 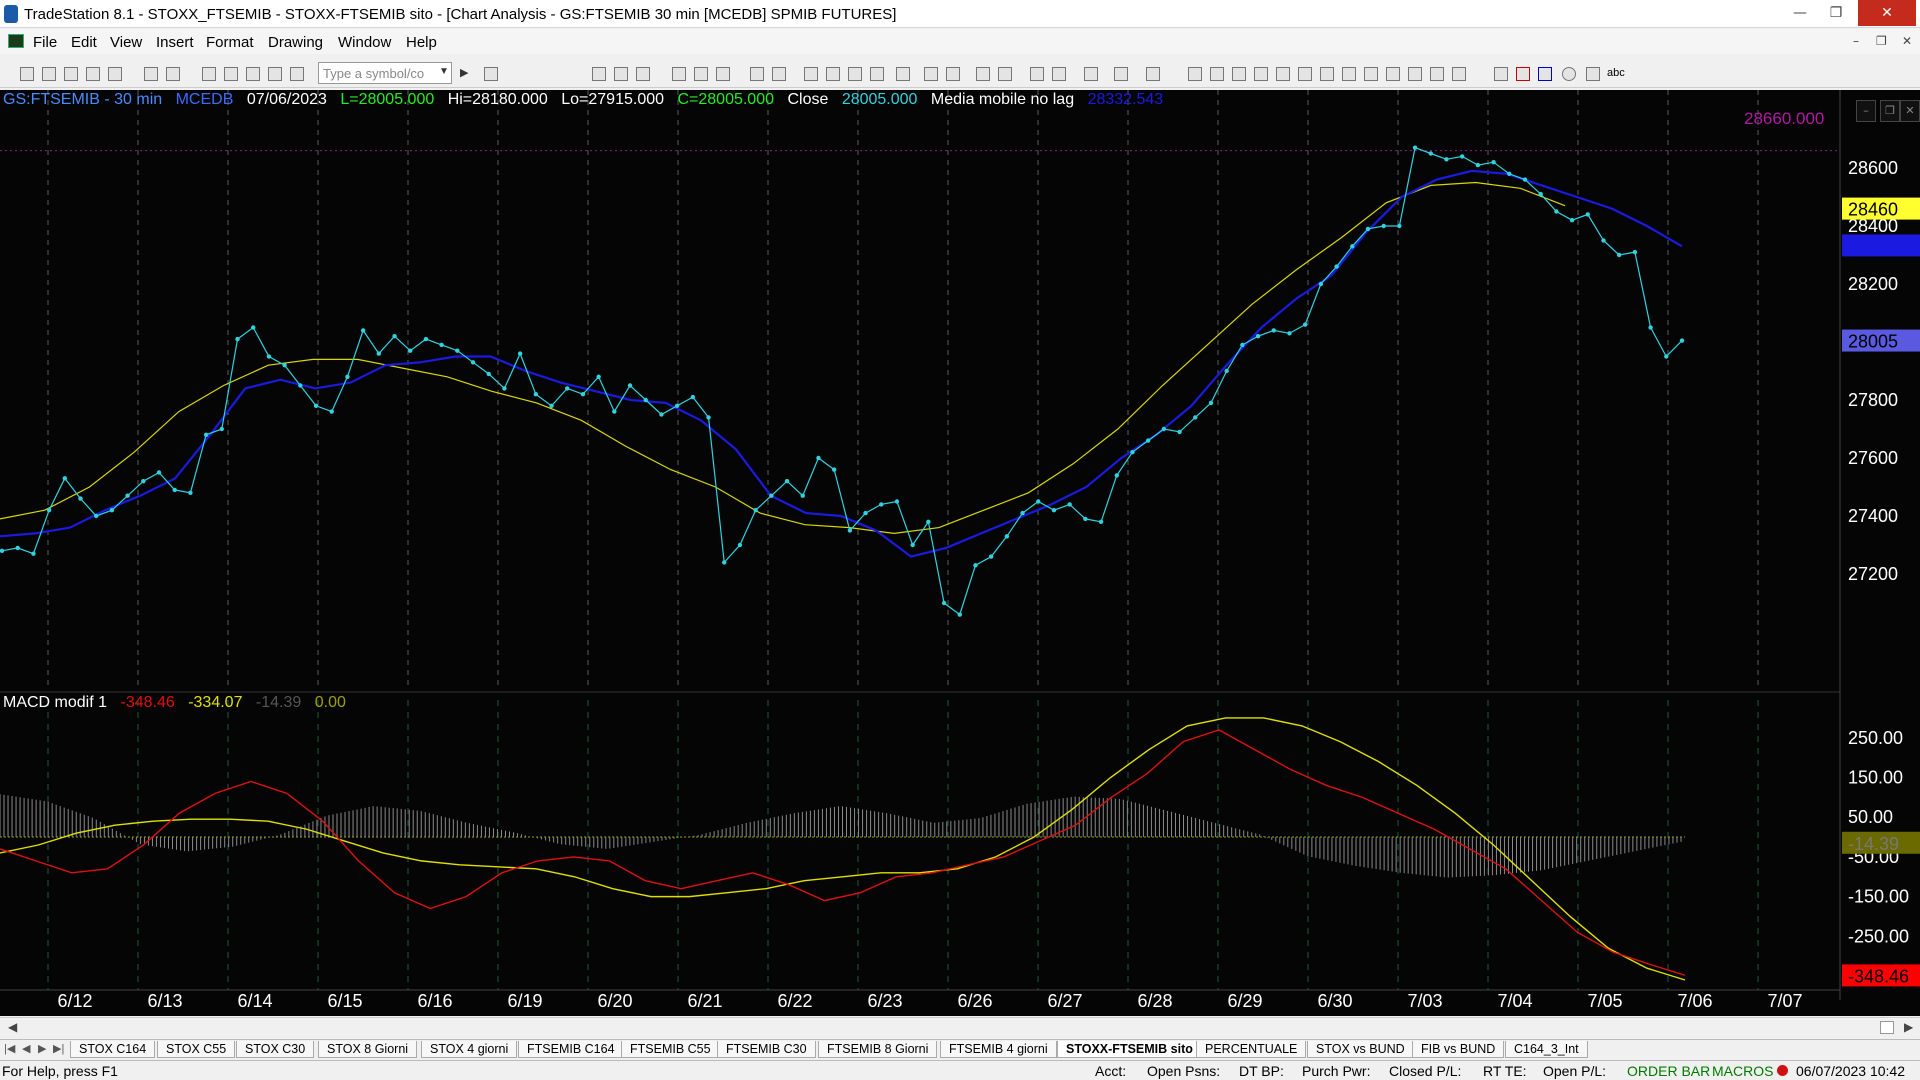 I want to click on print-icon, so click(x=151, y=74).